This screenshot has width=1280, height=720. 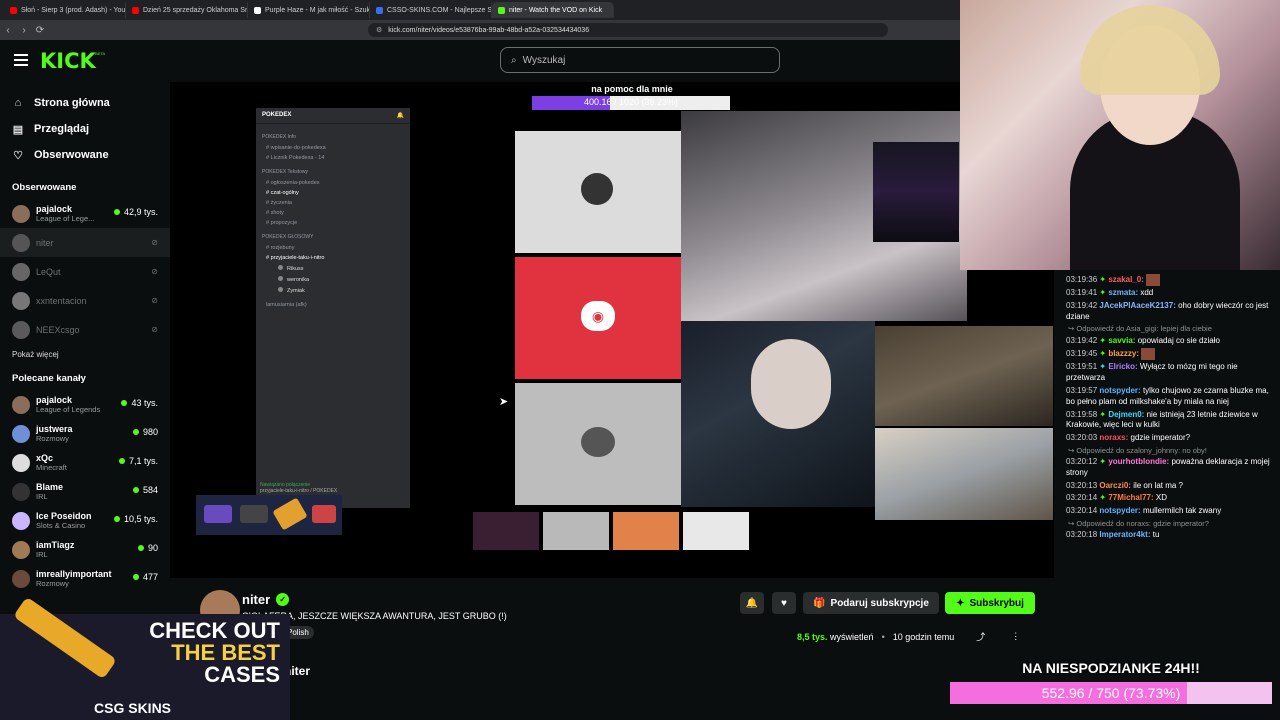 I want to click on discord-channel-name: propozycje, so click(x=284, y=223).